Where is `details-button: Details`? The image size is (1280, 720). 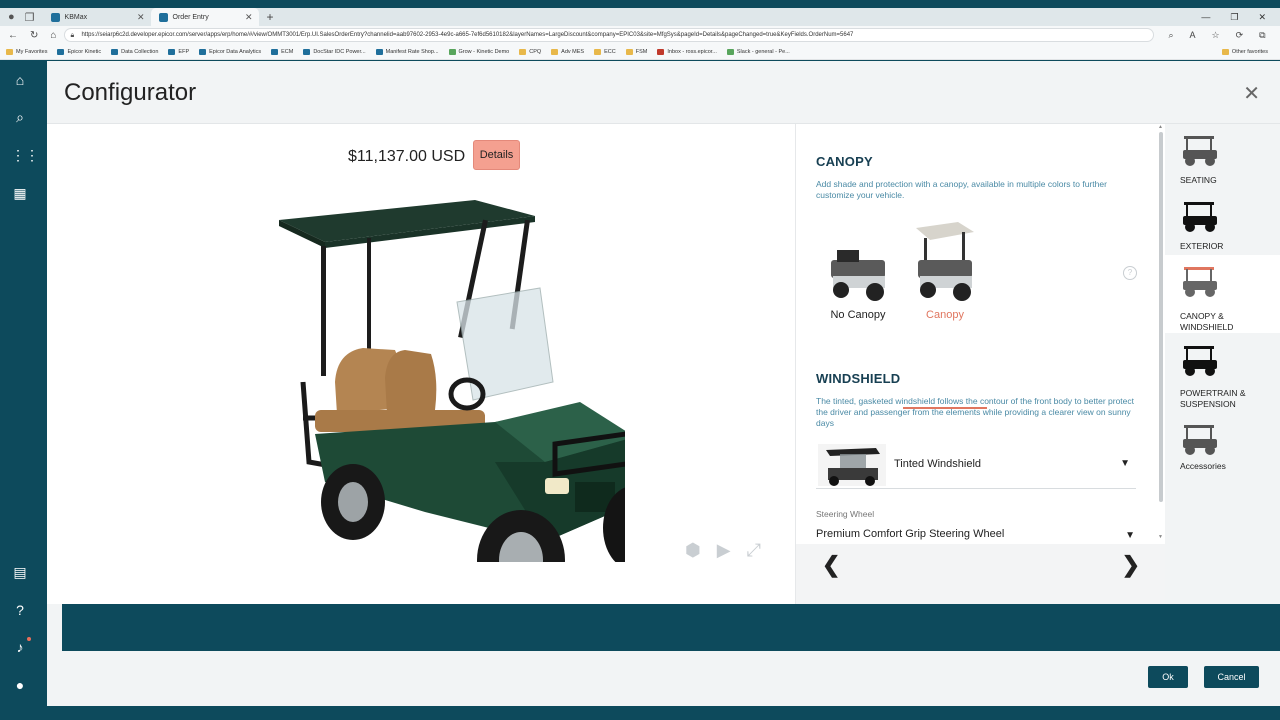 details-button: Details is located at coordinates (496, 155).